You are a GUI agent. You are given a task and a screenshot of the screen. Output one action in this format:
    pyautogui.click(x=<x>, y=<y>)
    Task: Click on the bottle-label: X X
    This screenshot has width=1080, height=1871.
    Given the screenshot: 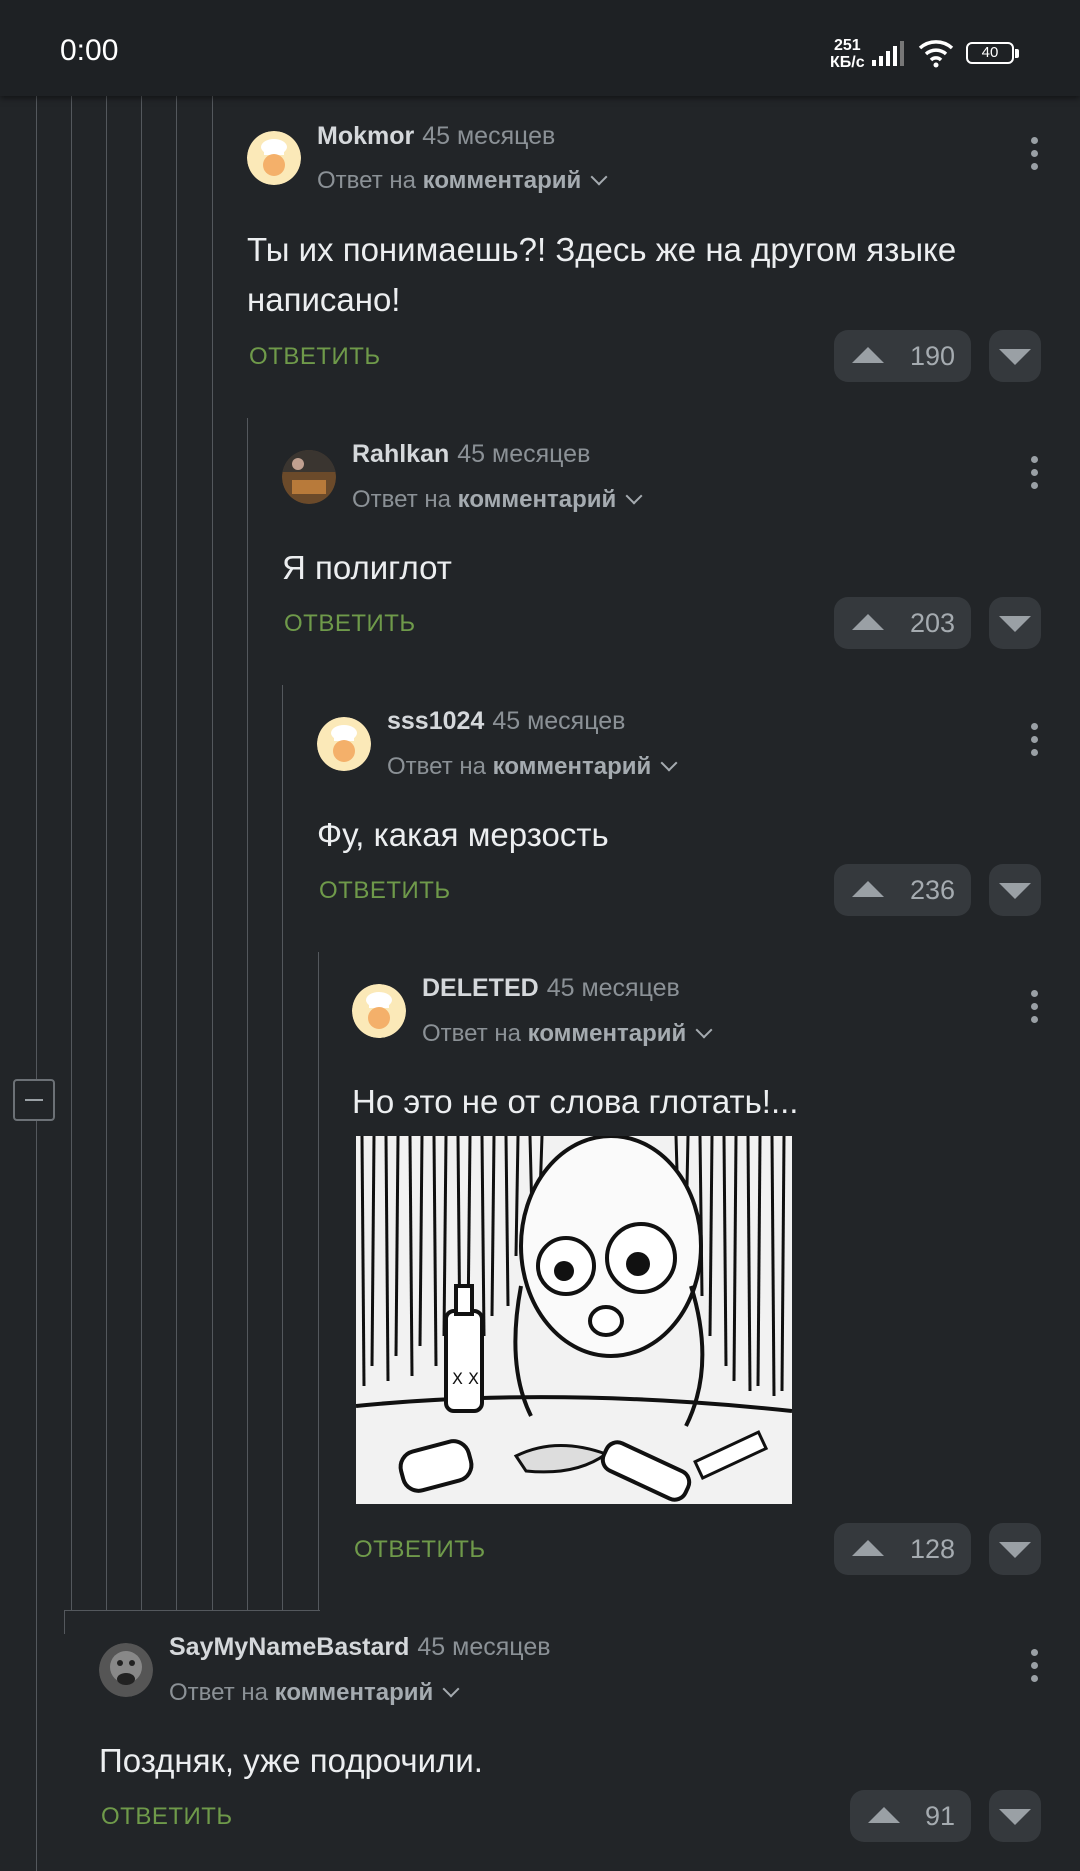 What is the action you would take?
    pyautogui.click(x=465, y=1378)
    